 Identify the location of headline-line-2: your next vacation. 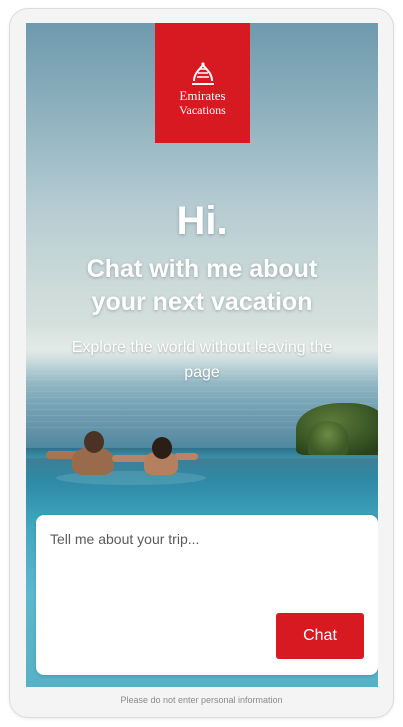
(202, 302).